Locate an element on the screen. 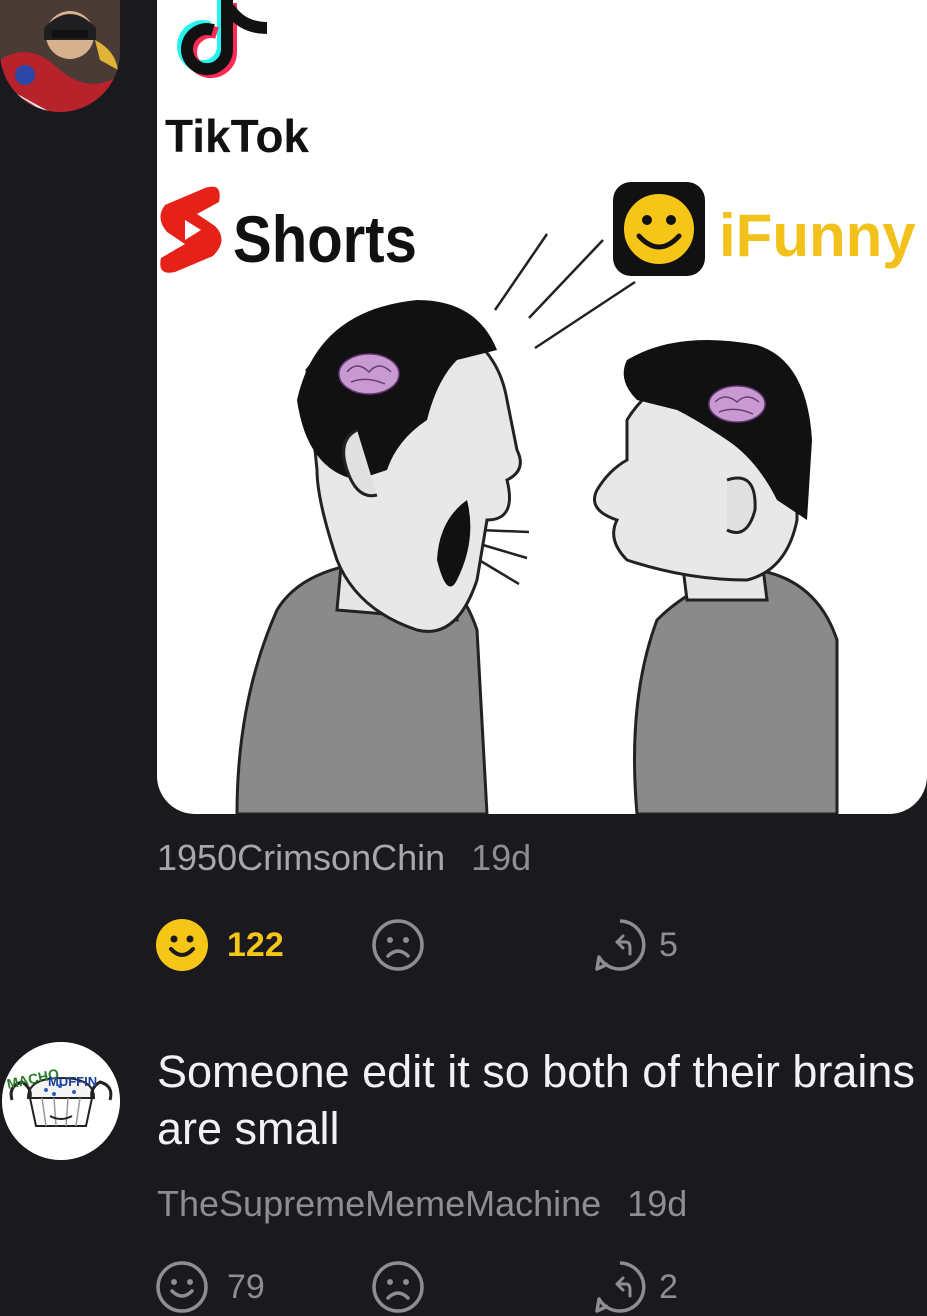 The height and width of the screenshot is (1316, 927). post-reply-button: 5 is located at coordinates (635, 945).